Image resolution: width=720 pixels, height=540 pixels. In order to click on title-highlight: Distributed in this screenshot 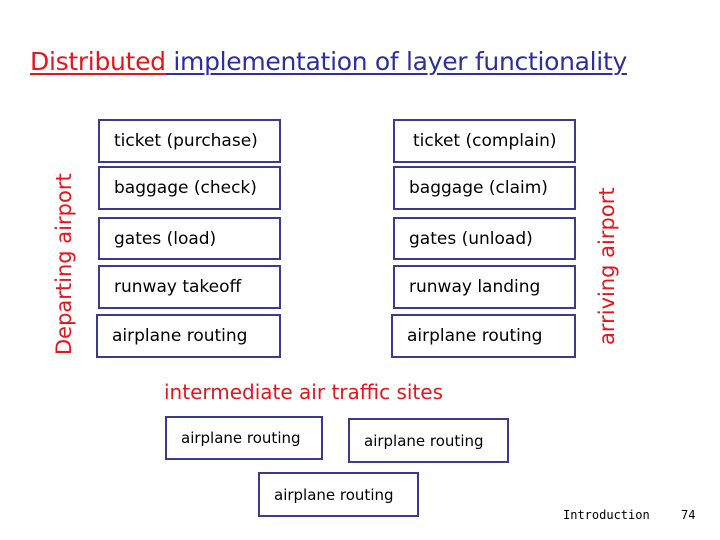, I will do `click(98, 61)`.